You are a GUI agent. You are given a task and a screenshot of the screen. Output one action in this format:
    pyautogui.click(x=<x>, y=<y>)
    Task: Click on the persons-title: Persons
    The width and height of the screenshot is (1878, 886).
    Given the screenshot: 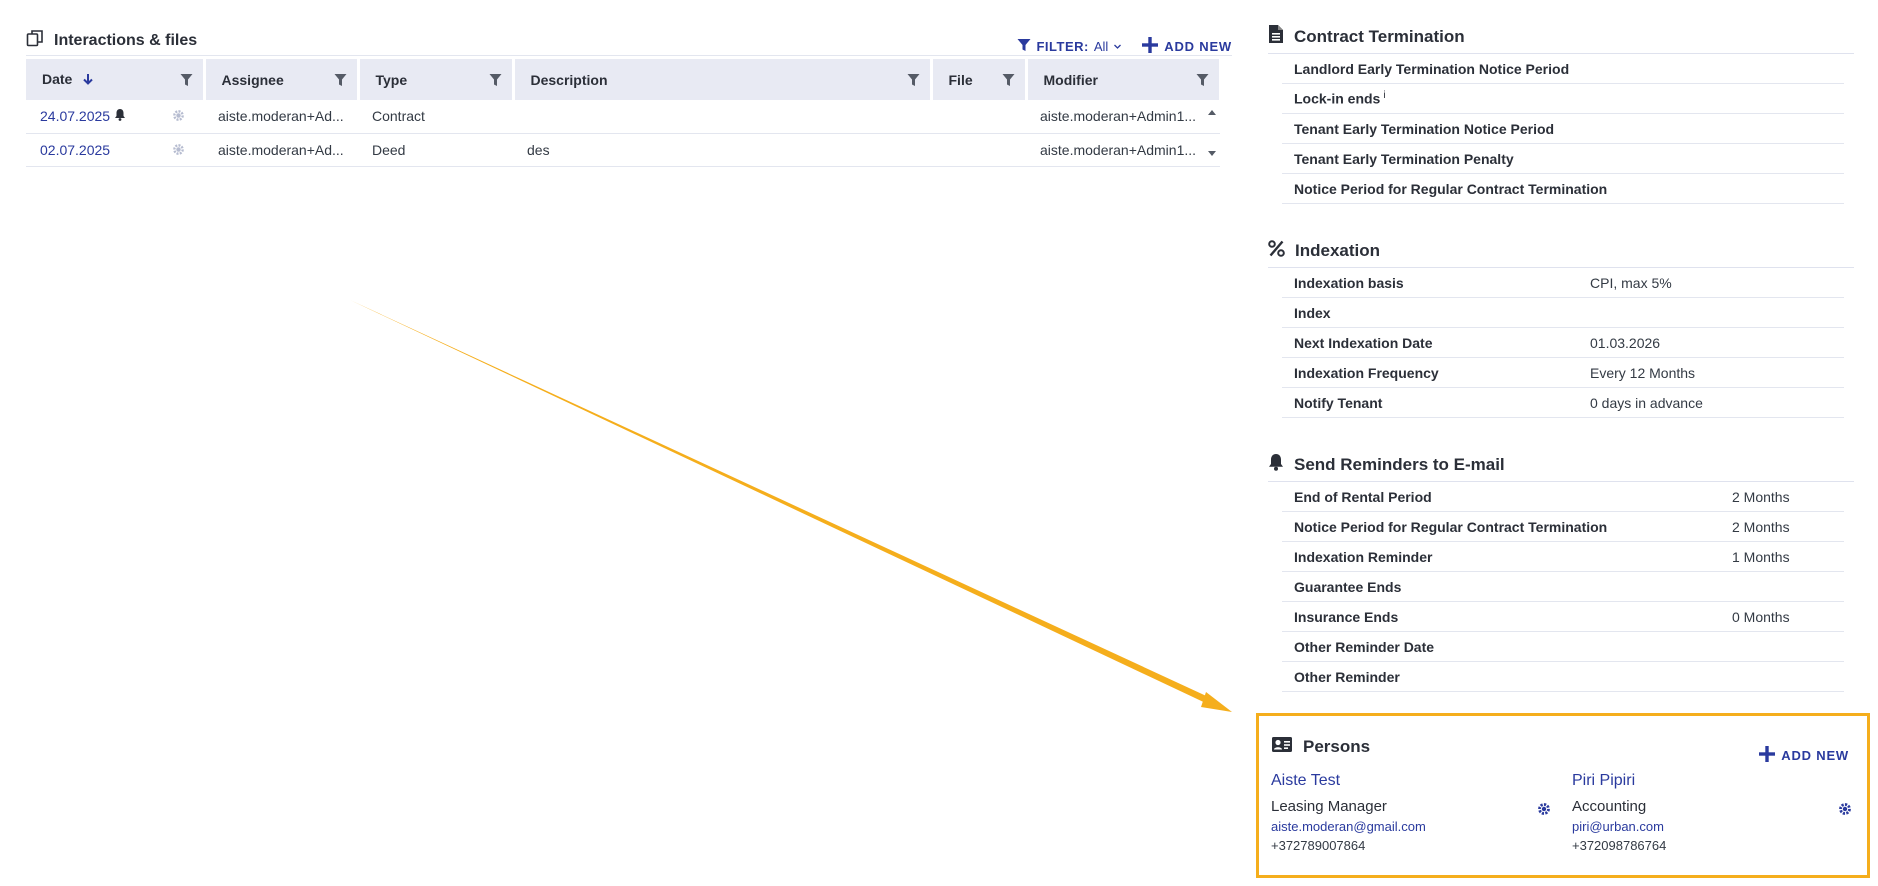 What is the action you would take?
    pyautogui.click(x=1337, y=746)
    